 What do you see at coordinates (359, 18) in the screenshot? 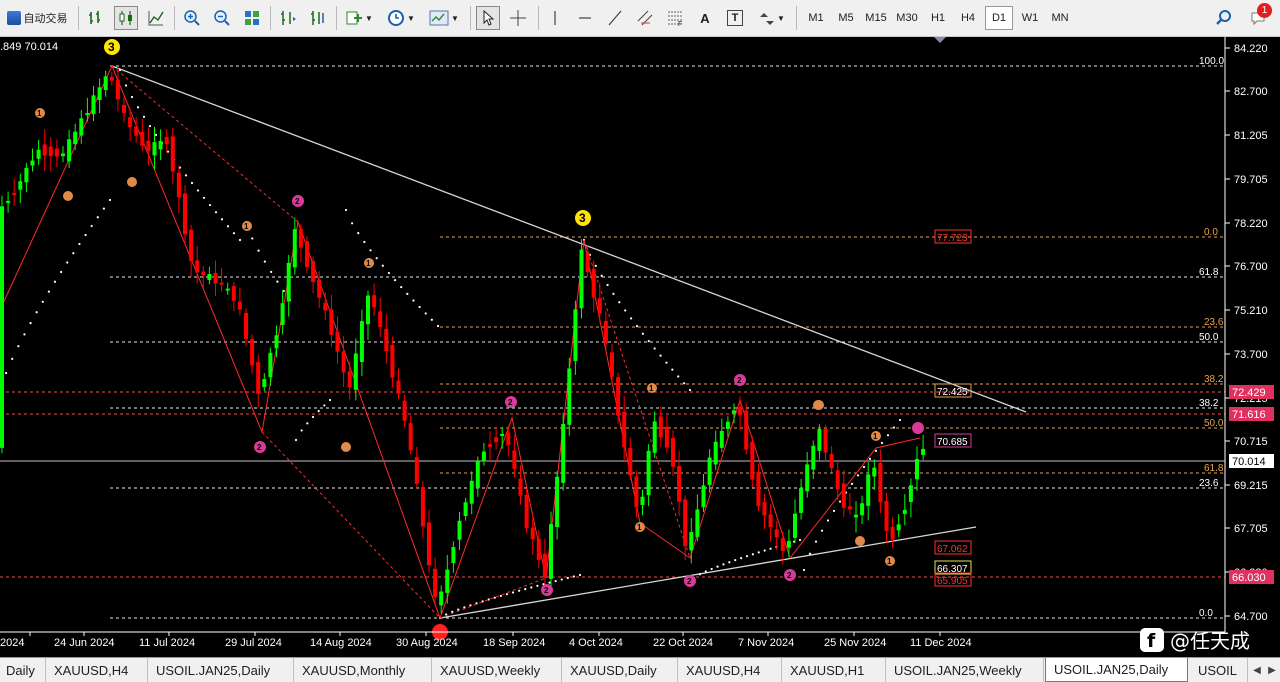
I see `indicators-button: ▼` at bounding box center [359, 18].